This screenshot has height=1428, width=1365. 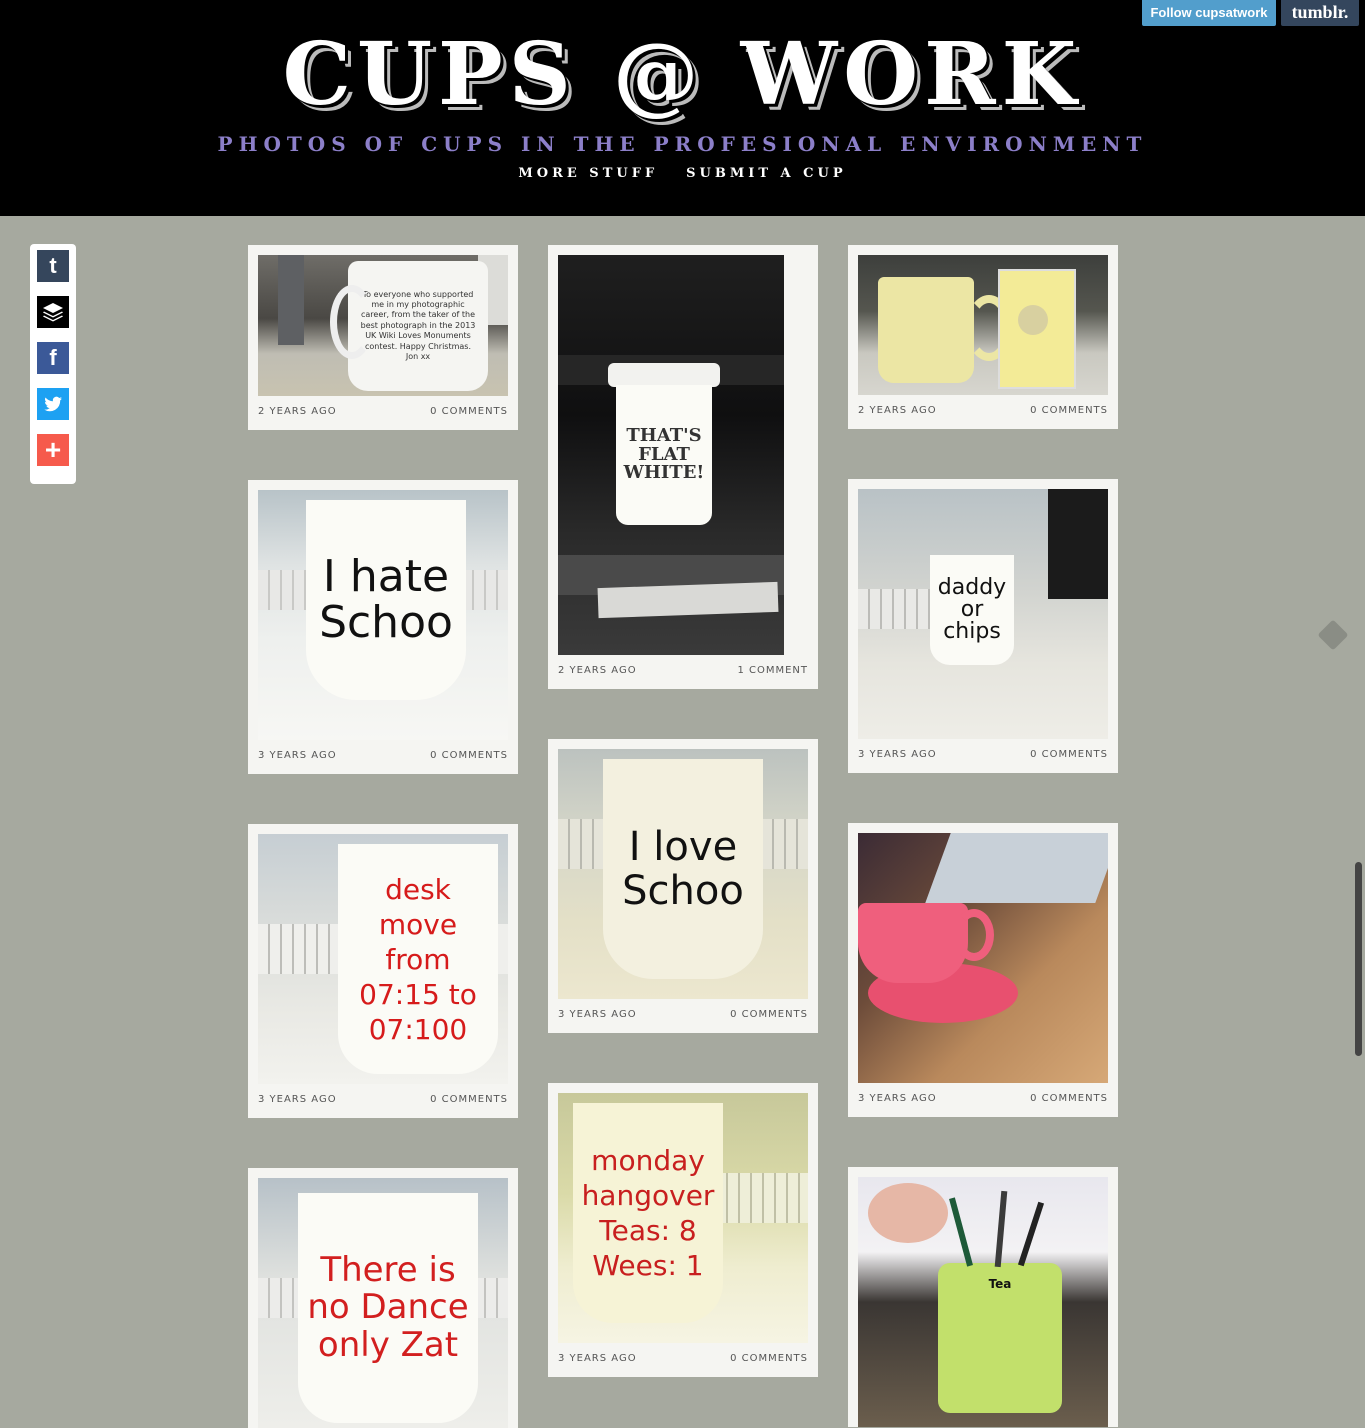 I want to click on share-bar: t f +, so click(x=53, y=364).